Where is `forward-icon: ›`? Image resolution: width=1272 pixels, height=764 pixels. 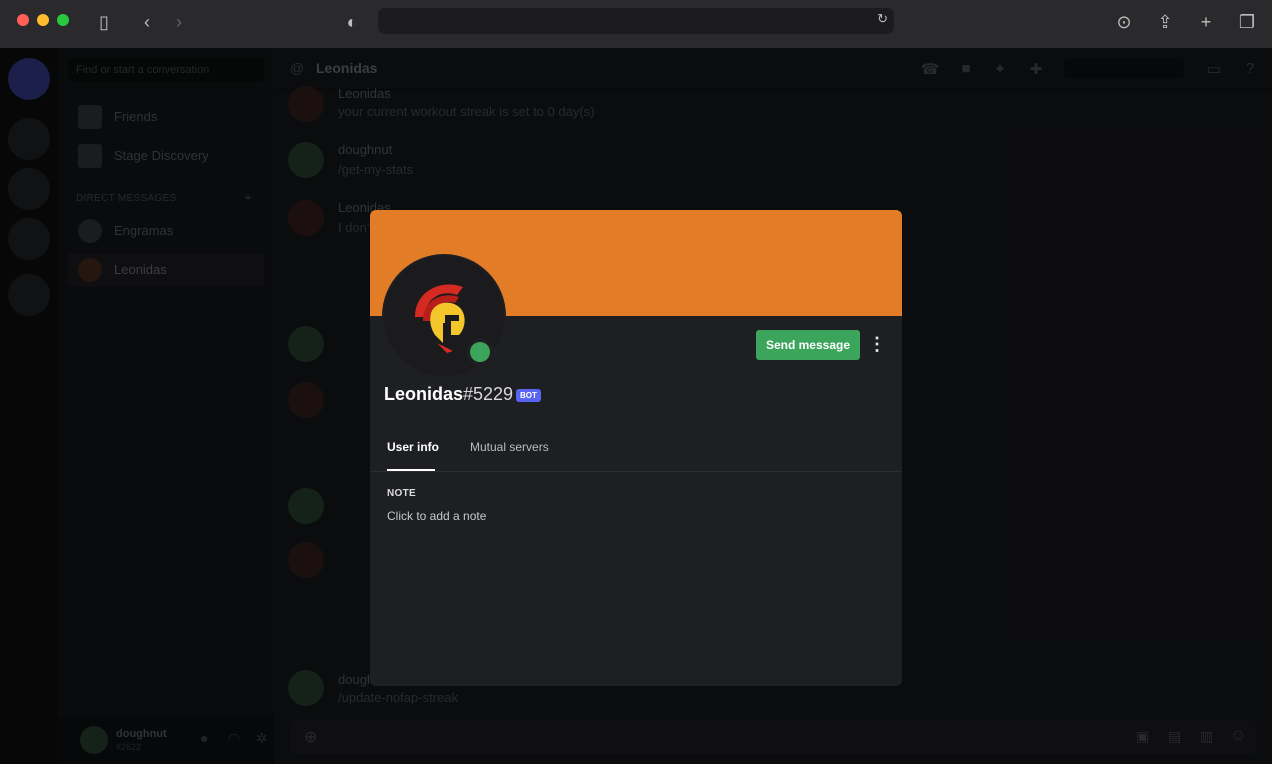
forward-icon: › is located at coordinates (179, 22).